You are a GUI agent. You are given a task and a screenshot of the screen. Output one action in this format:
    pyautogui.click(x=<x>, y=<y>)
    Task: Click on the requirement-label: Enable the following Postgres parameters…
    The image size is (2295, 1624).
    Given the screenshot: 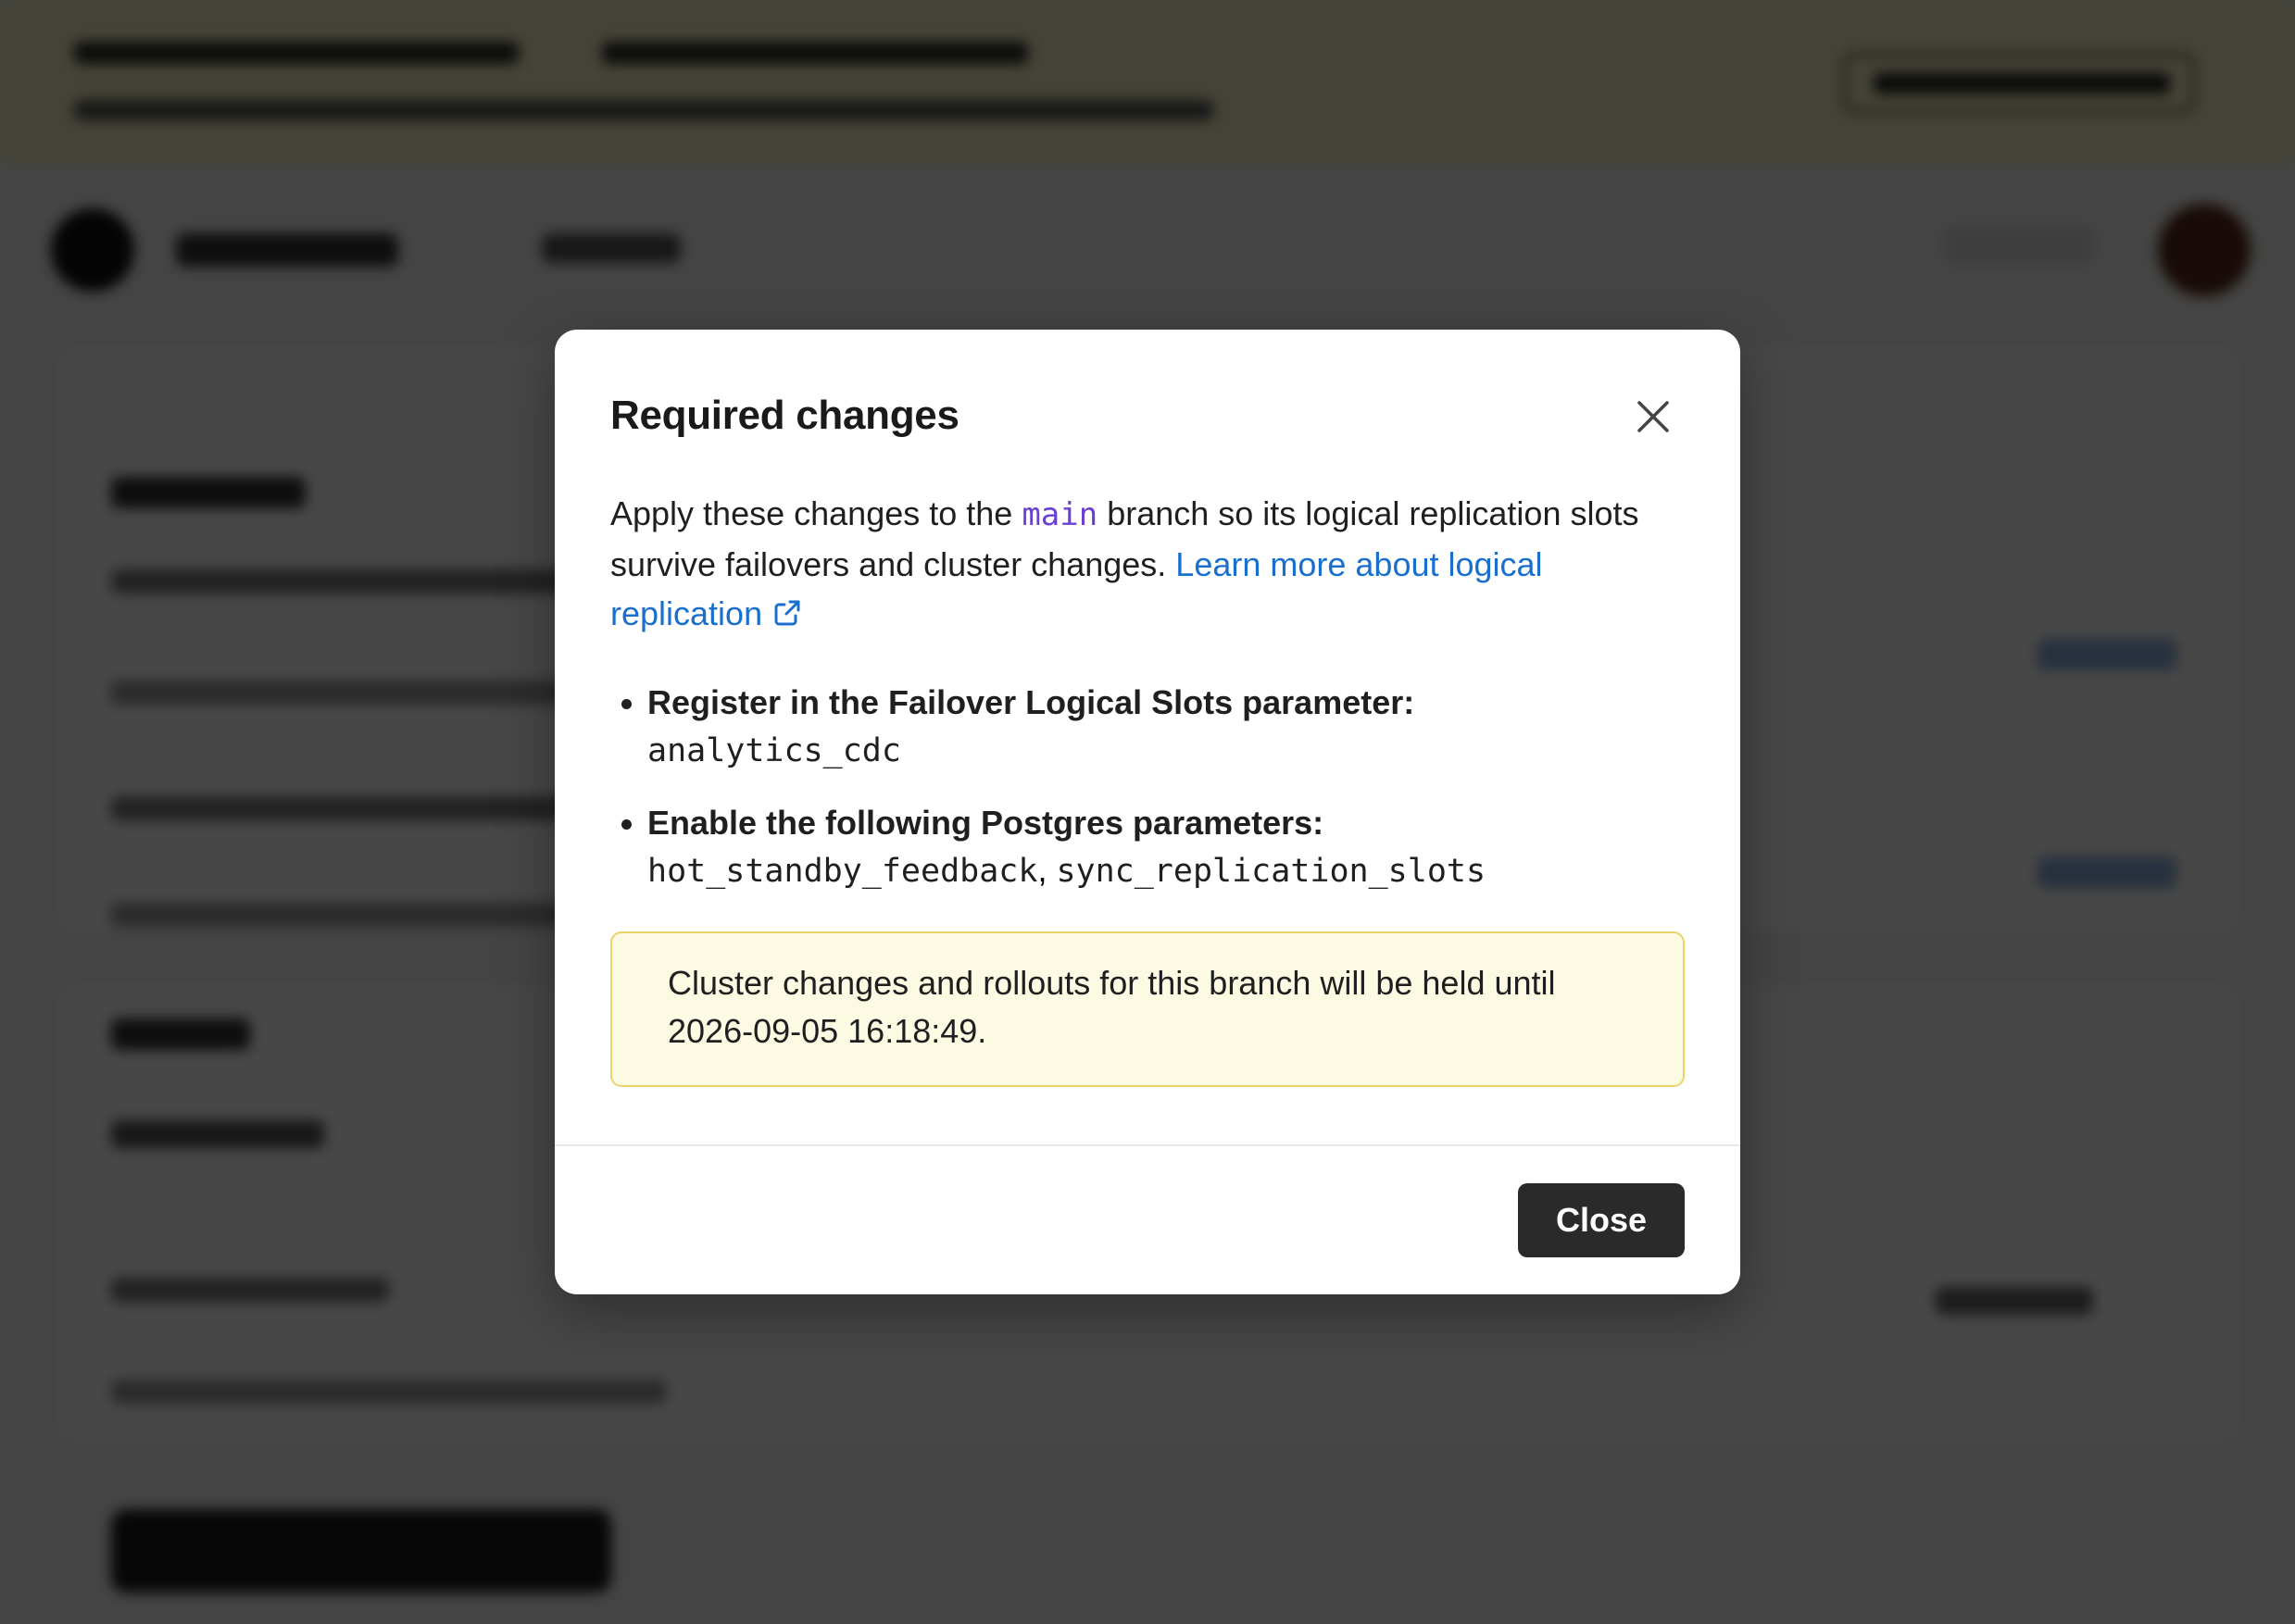 What is the action you would take?
    pyautogui.click(x=985, y=823)
    